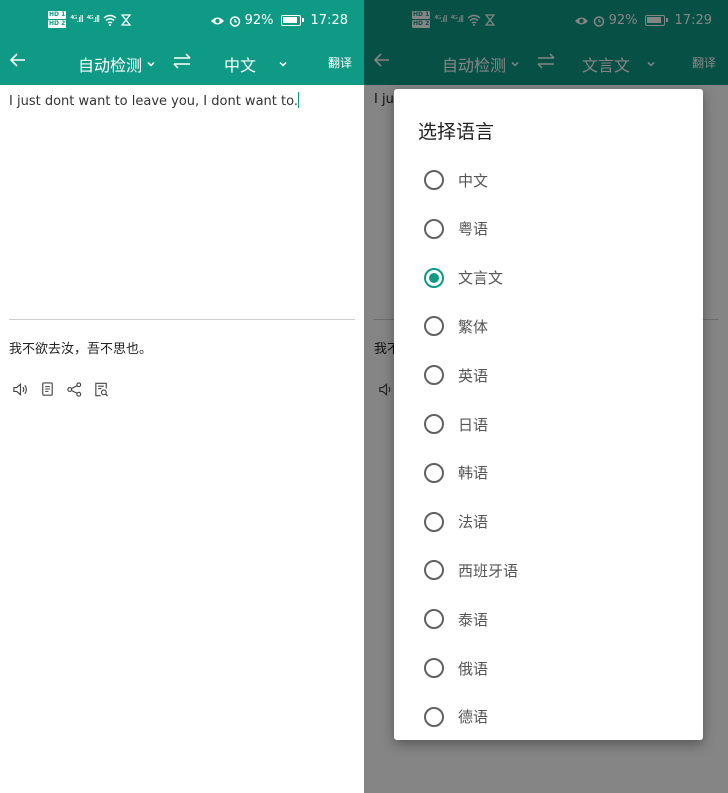  Describe the element at coordinates (182, 319) in the screenshot. I see `divider` at that location.